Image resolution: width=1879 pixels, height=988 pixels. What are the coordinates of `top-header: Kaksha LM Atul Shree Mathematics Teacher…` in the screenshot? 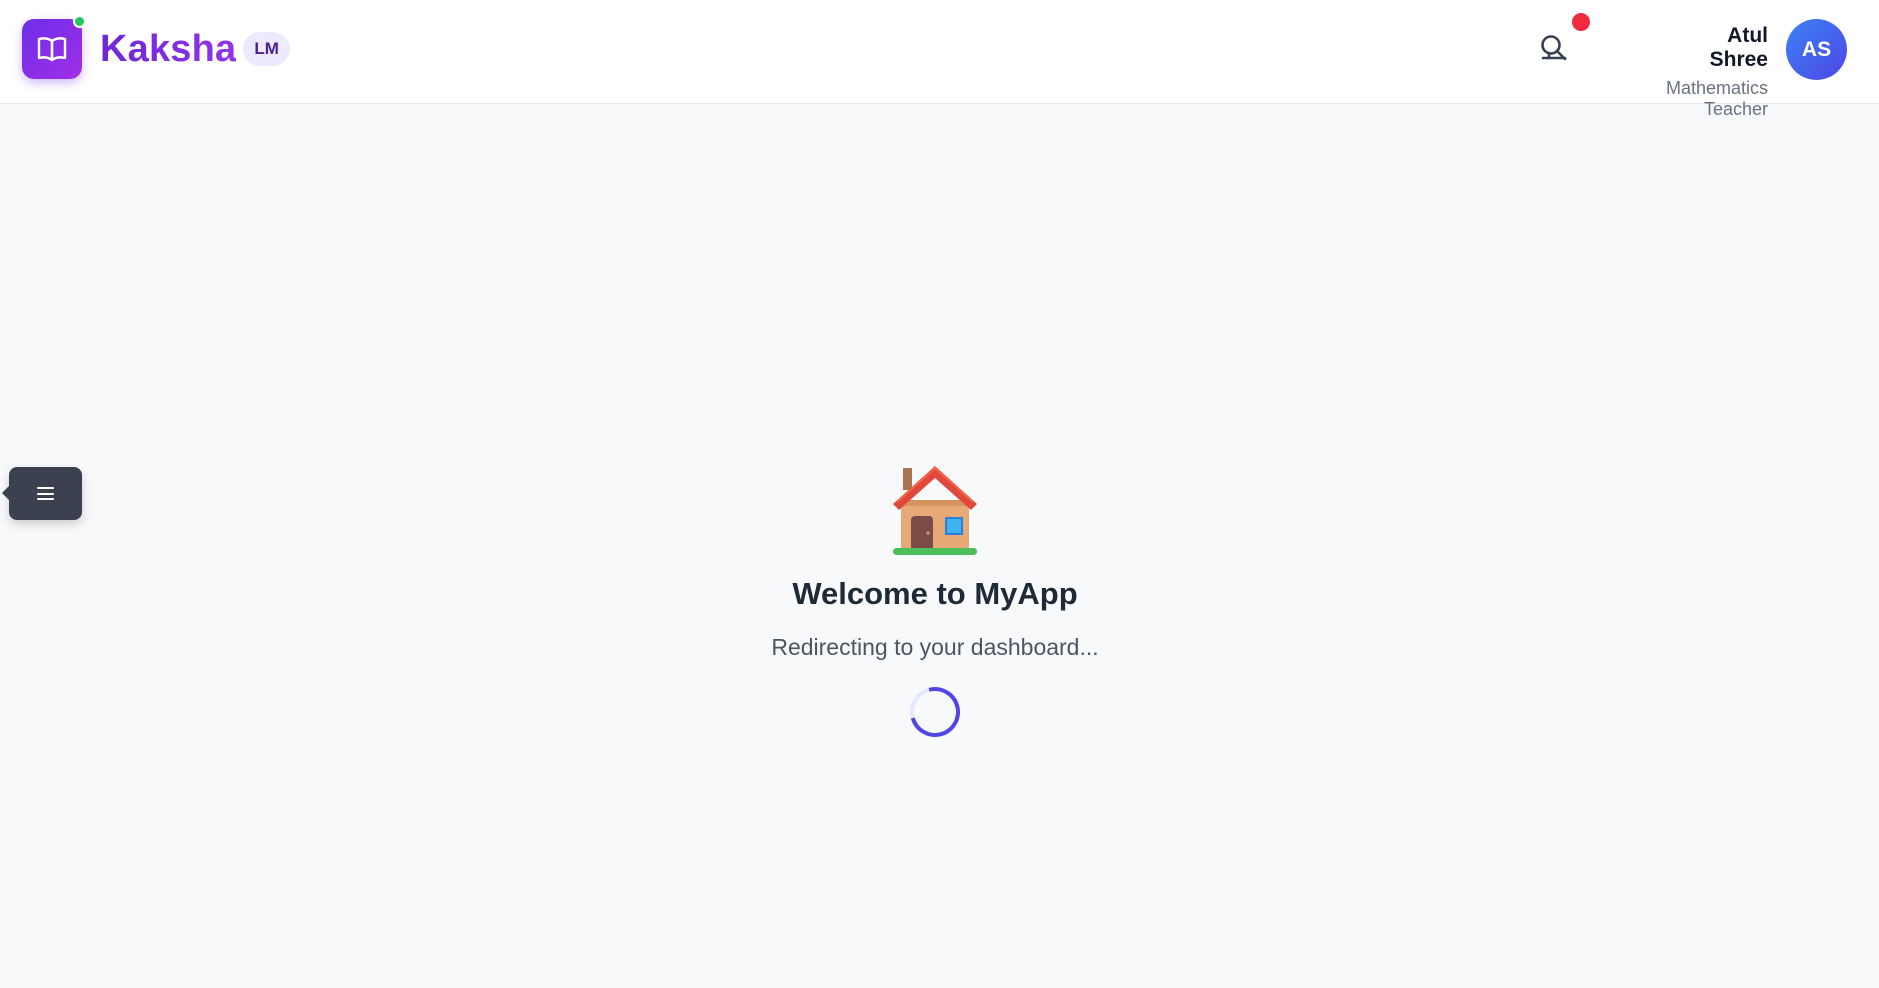 It's located at (939, 59).